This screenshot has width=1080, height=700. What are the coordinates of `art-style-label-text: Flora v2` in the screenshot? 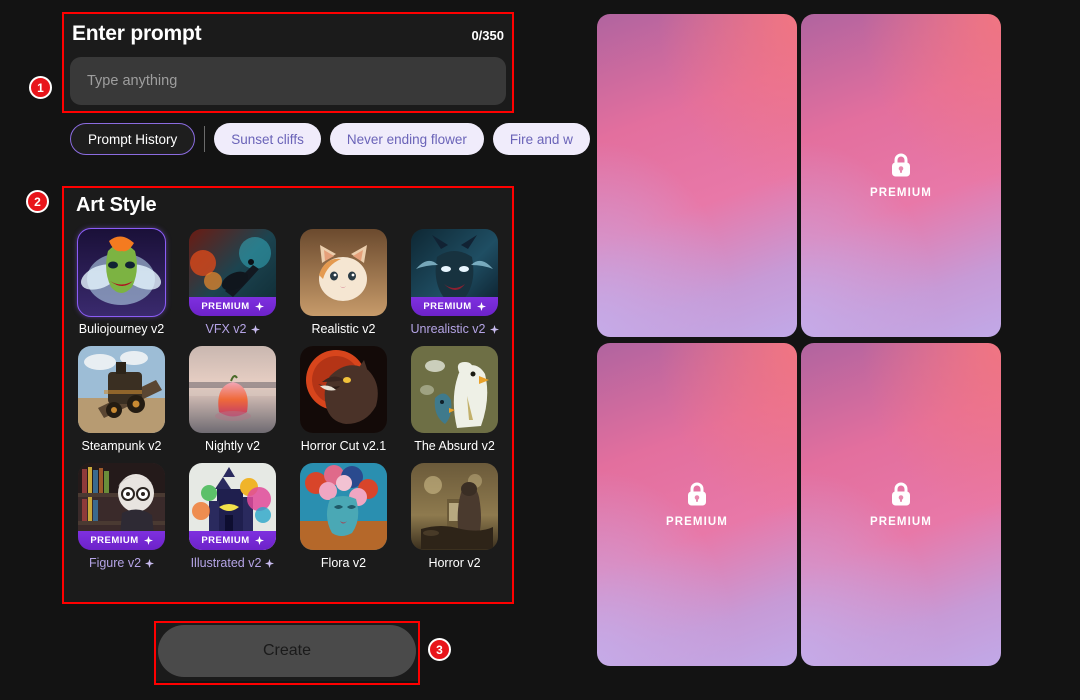 It's located at (343, 563).